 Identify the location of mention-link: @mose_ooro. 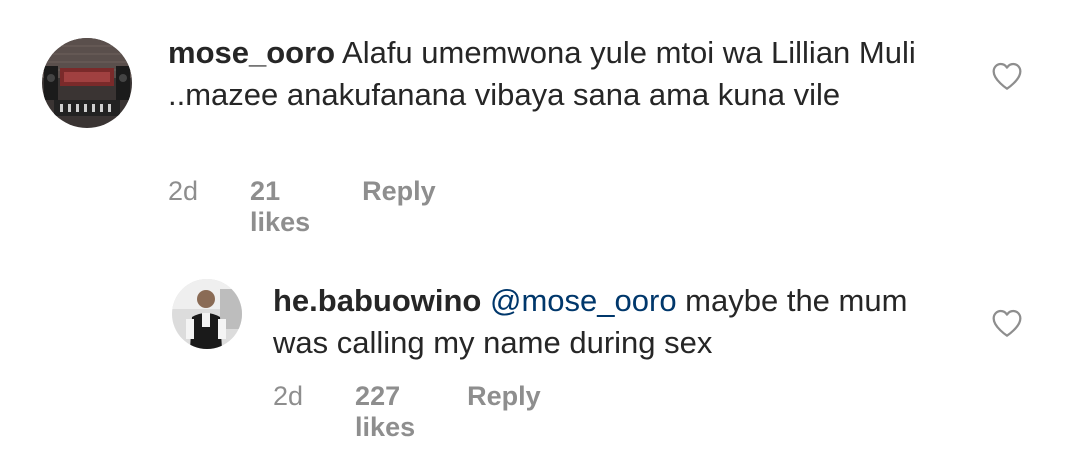
(583, 300).